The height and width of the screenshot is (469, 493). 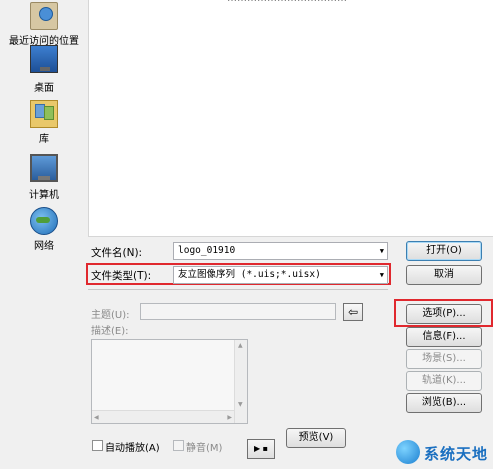 I want to click on watermark: 系统天地, so click(x=440, y=453).